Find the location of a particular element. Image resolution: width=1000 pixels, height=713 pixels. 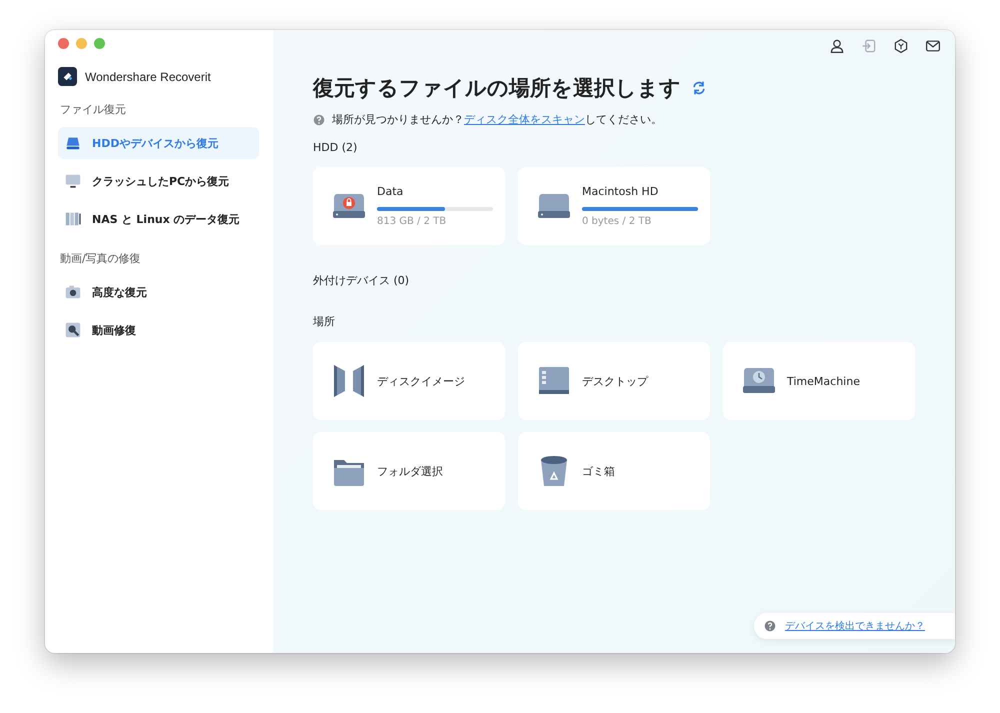

drive-usage: 0 bytes / 2 TB is located at coordinates (617, 221).